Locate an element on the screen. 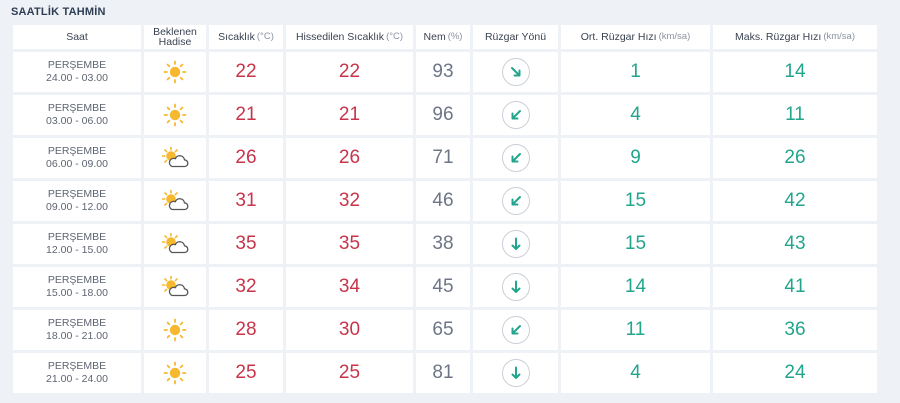  temperature-value: 35 is located at coordinates (246, 244).